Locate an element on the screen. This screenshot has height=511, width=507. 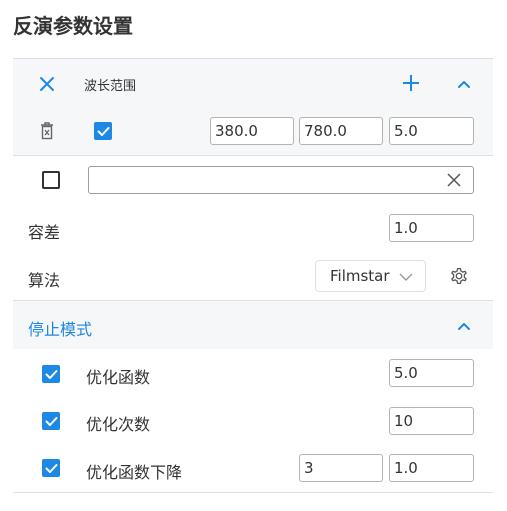
stop-item-label: 优化函数下降 is located at coordinates (134, 472).